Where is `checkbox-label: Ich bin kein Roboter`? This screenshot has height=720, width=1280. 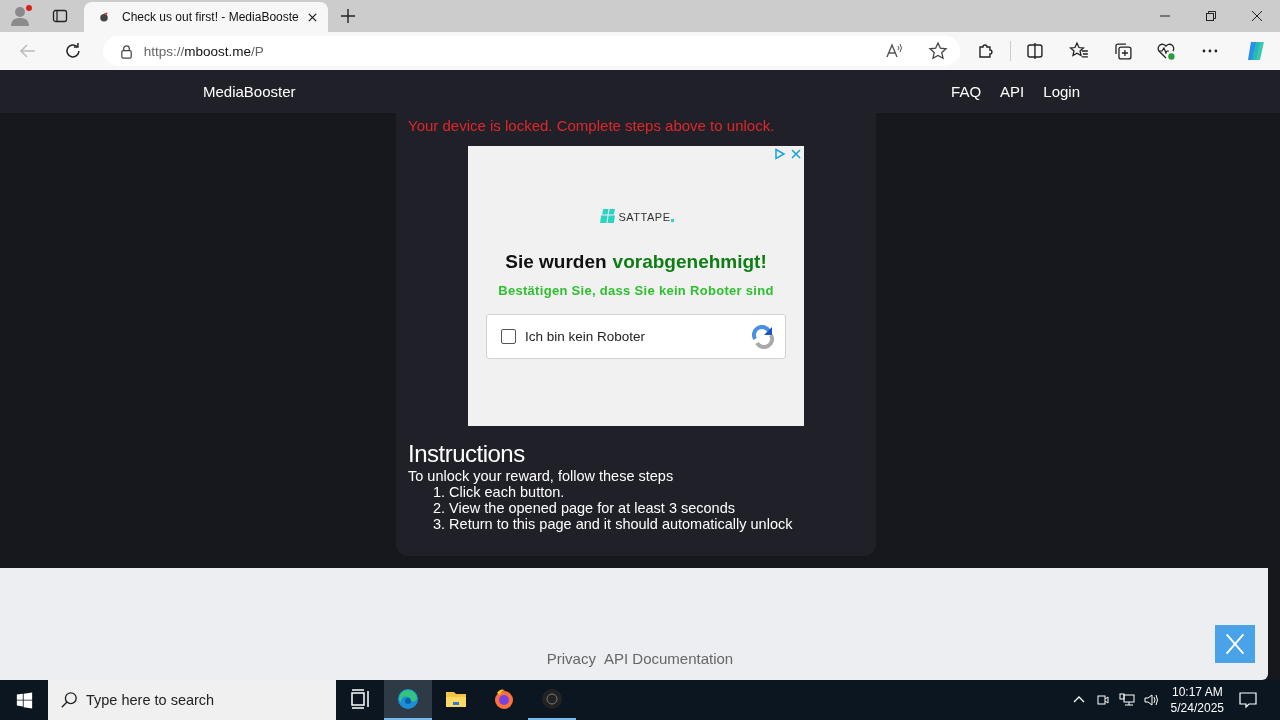 checkbox-label: Ich bin kein Roboter is located at coordinates (585, 336).